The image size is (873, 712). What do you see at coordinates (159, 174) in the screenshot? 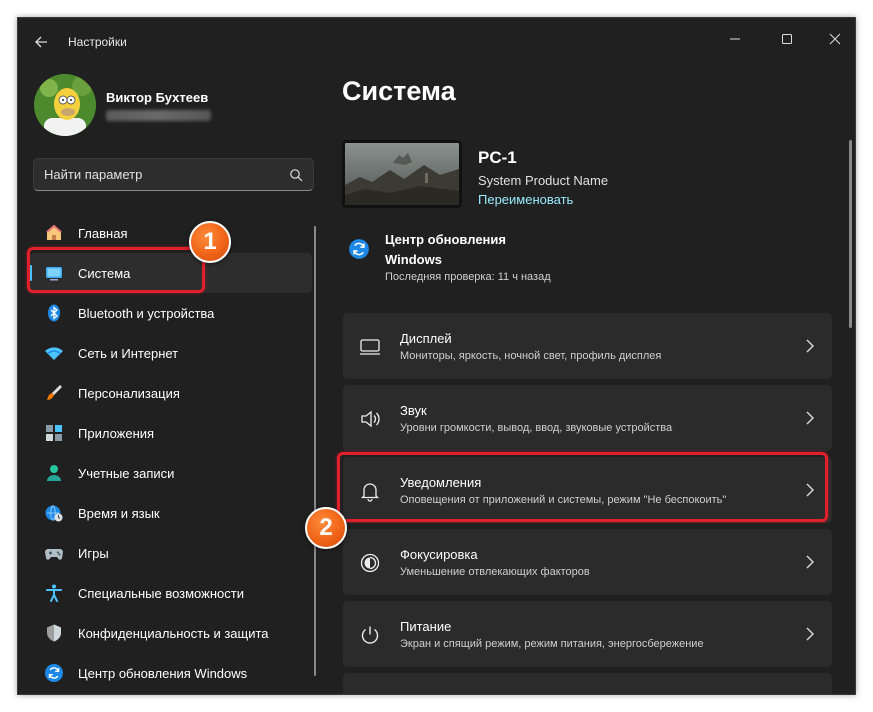
I see `search-input` at bounding box center [159, 174].